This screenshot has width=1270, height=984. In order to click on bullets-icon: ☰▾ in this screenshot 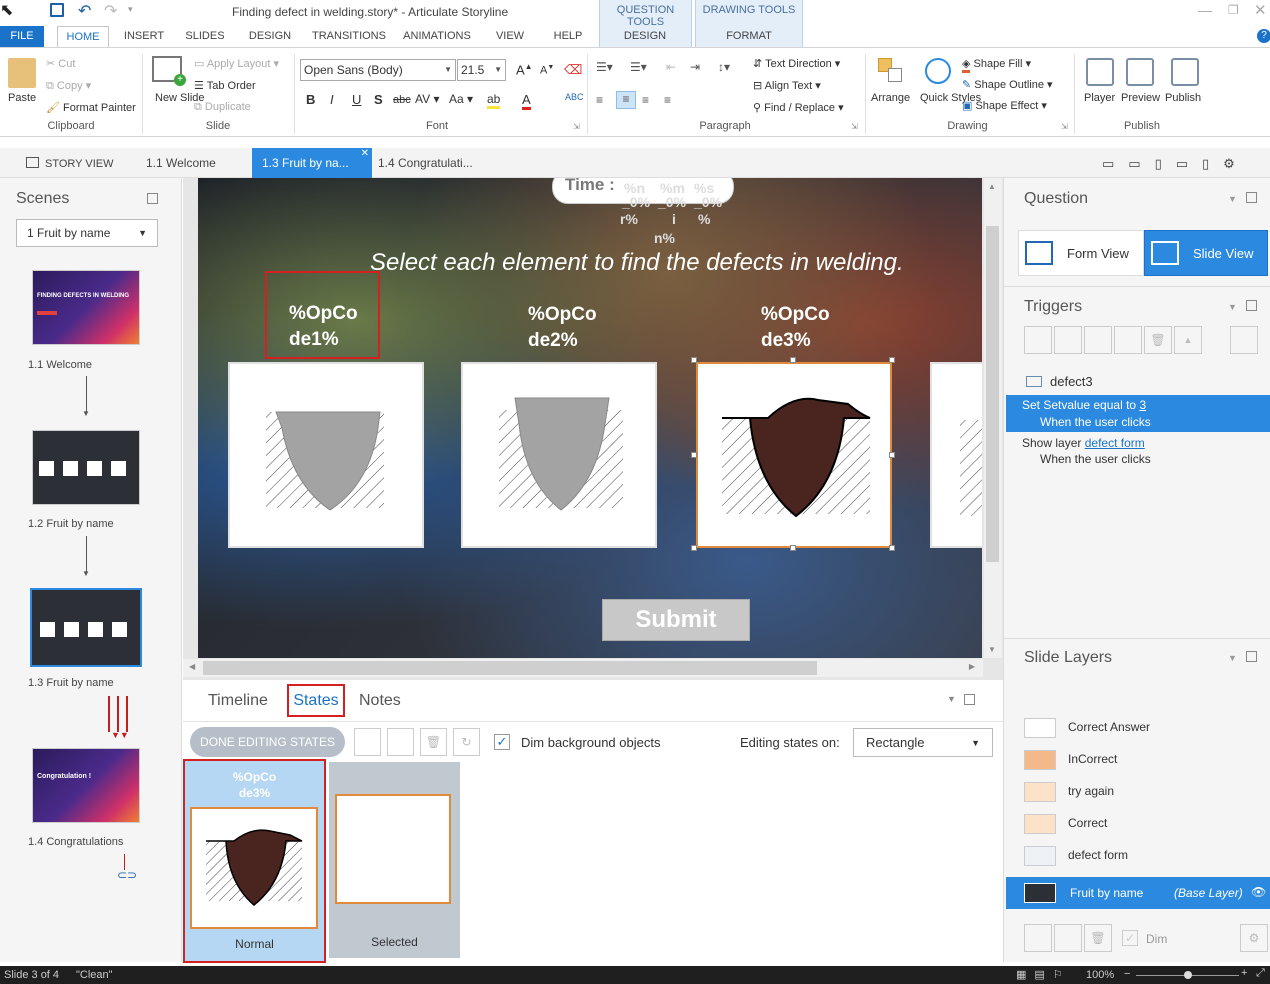, I will do `click(604, 67)`.